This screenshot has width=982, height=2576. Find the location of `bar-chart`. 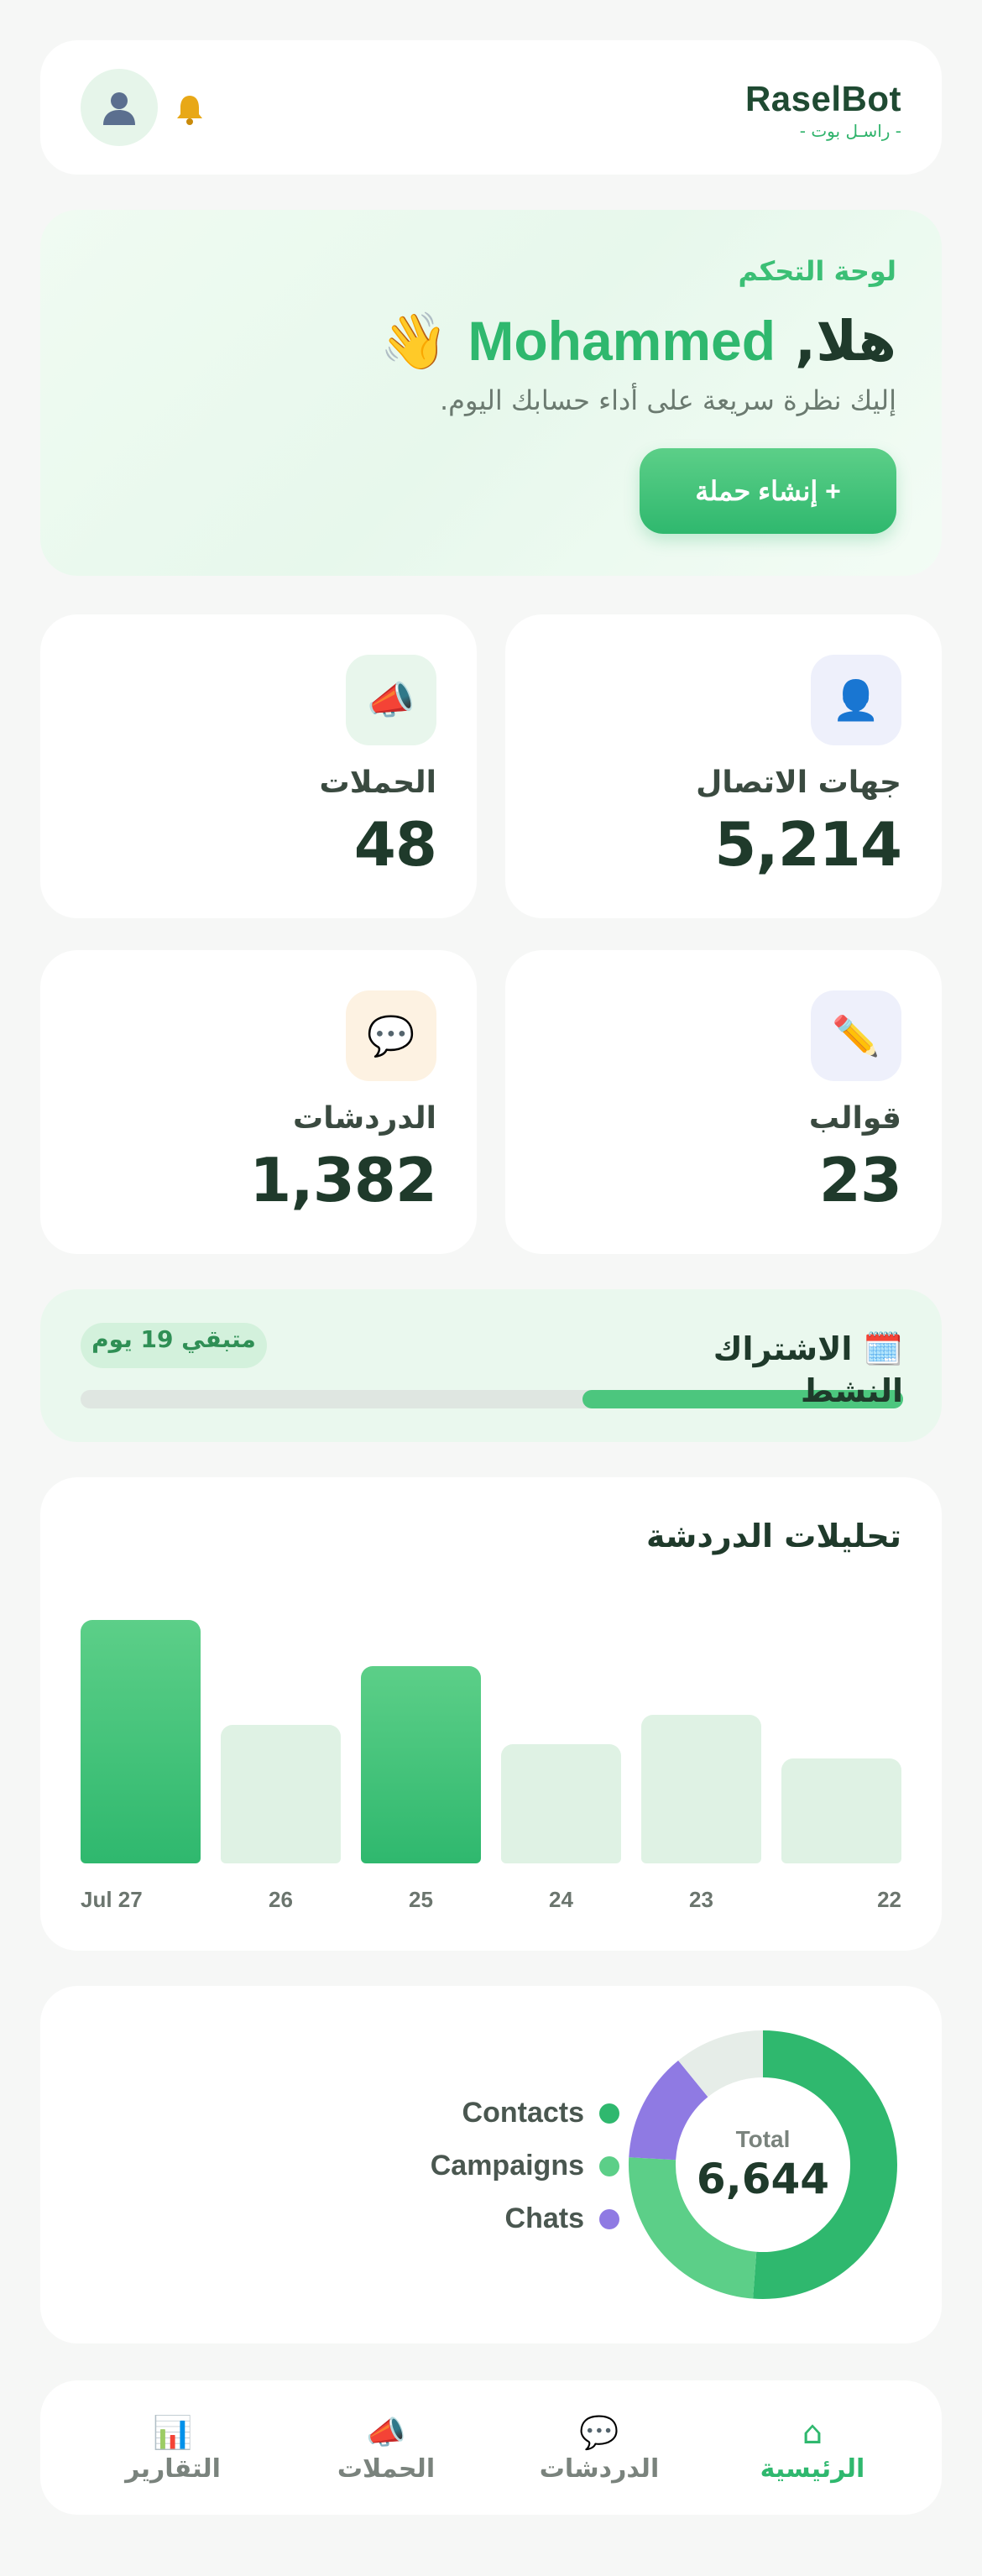

bar-chart is located at coordinates (491, 1733).